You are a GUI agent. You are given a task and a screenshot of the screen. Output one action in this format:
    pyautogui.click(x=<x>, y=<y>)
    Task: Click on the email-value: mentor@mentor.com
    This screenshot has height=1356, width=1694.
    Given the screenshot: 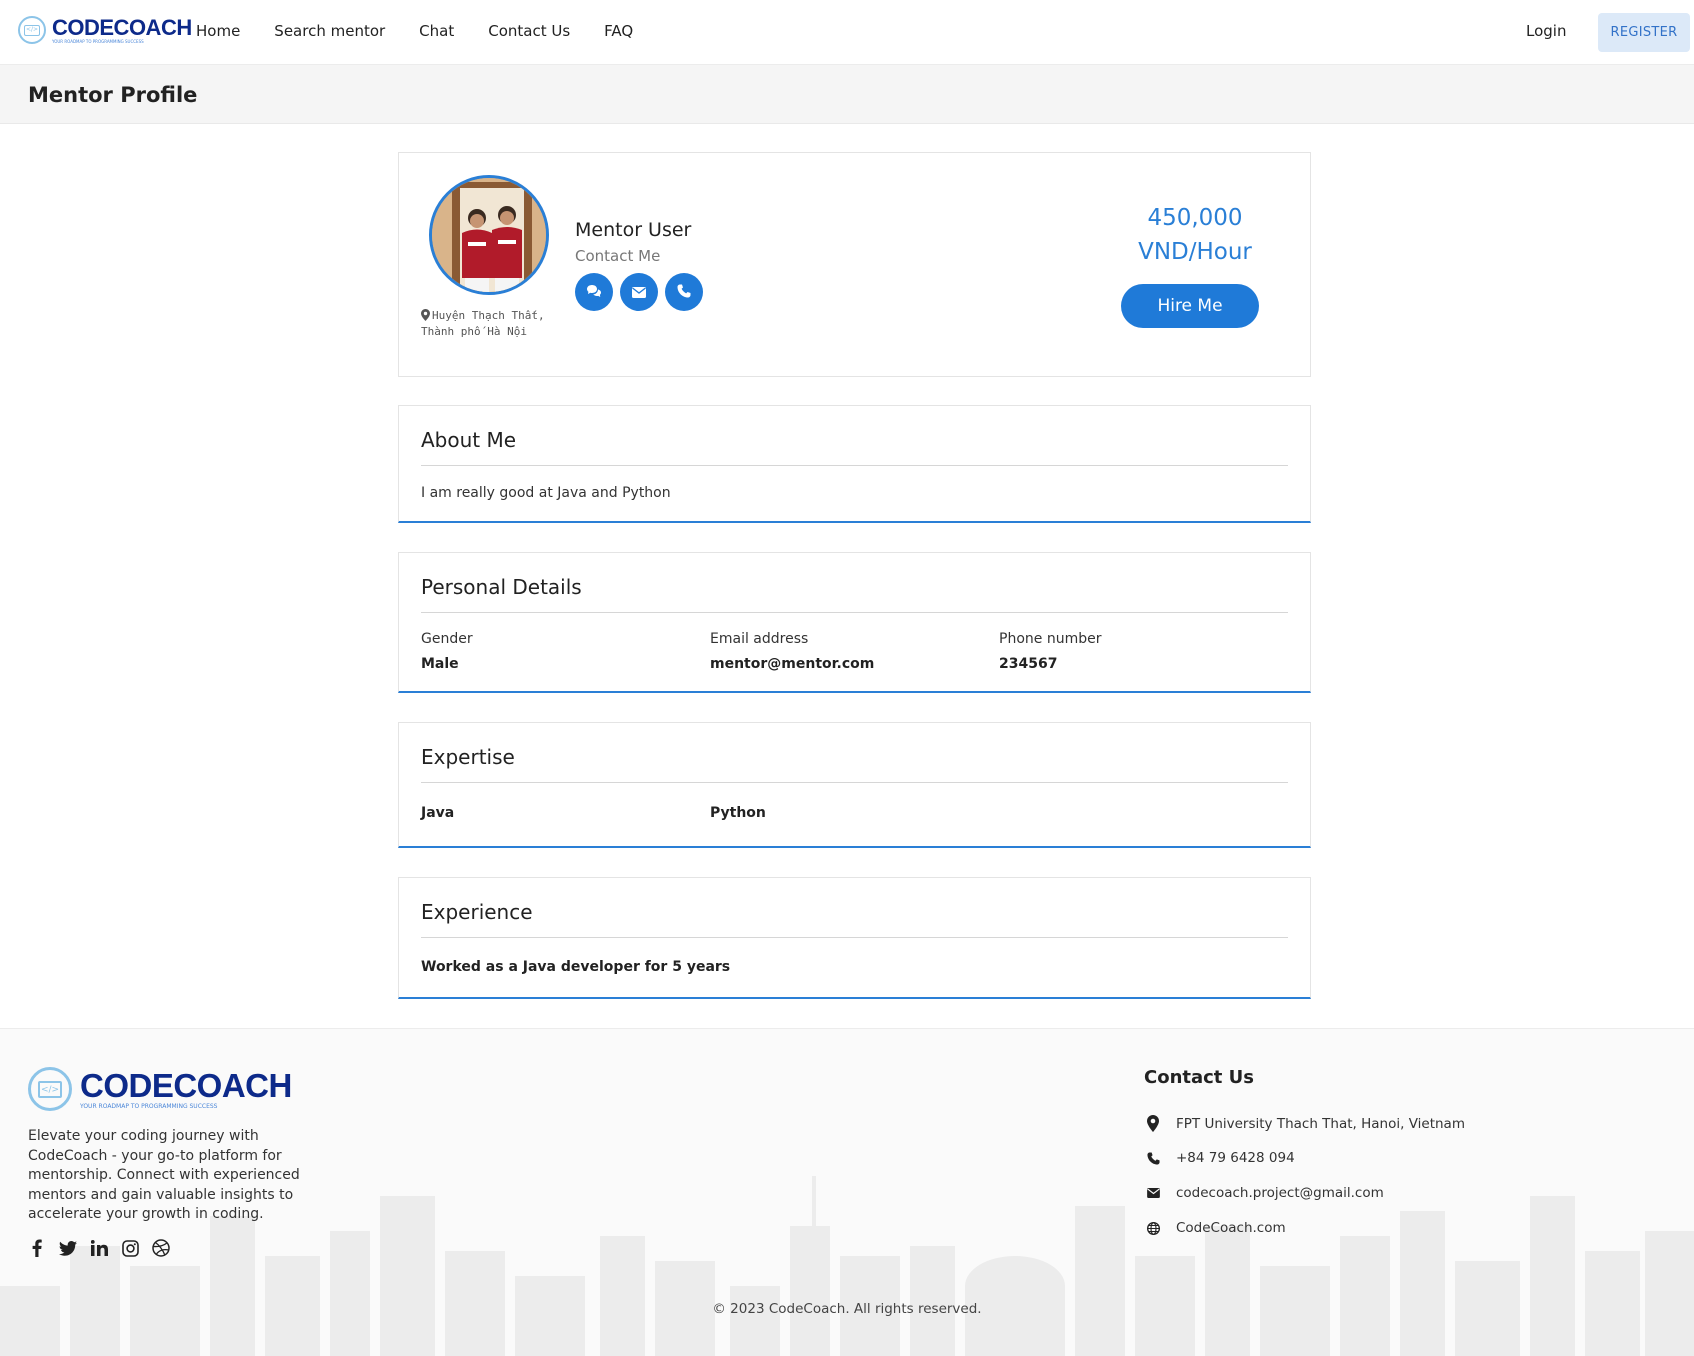 What is the action you would take?
    pyautogui.click(x=792, y=664)
    